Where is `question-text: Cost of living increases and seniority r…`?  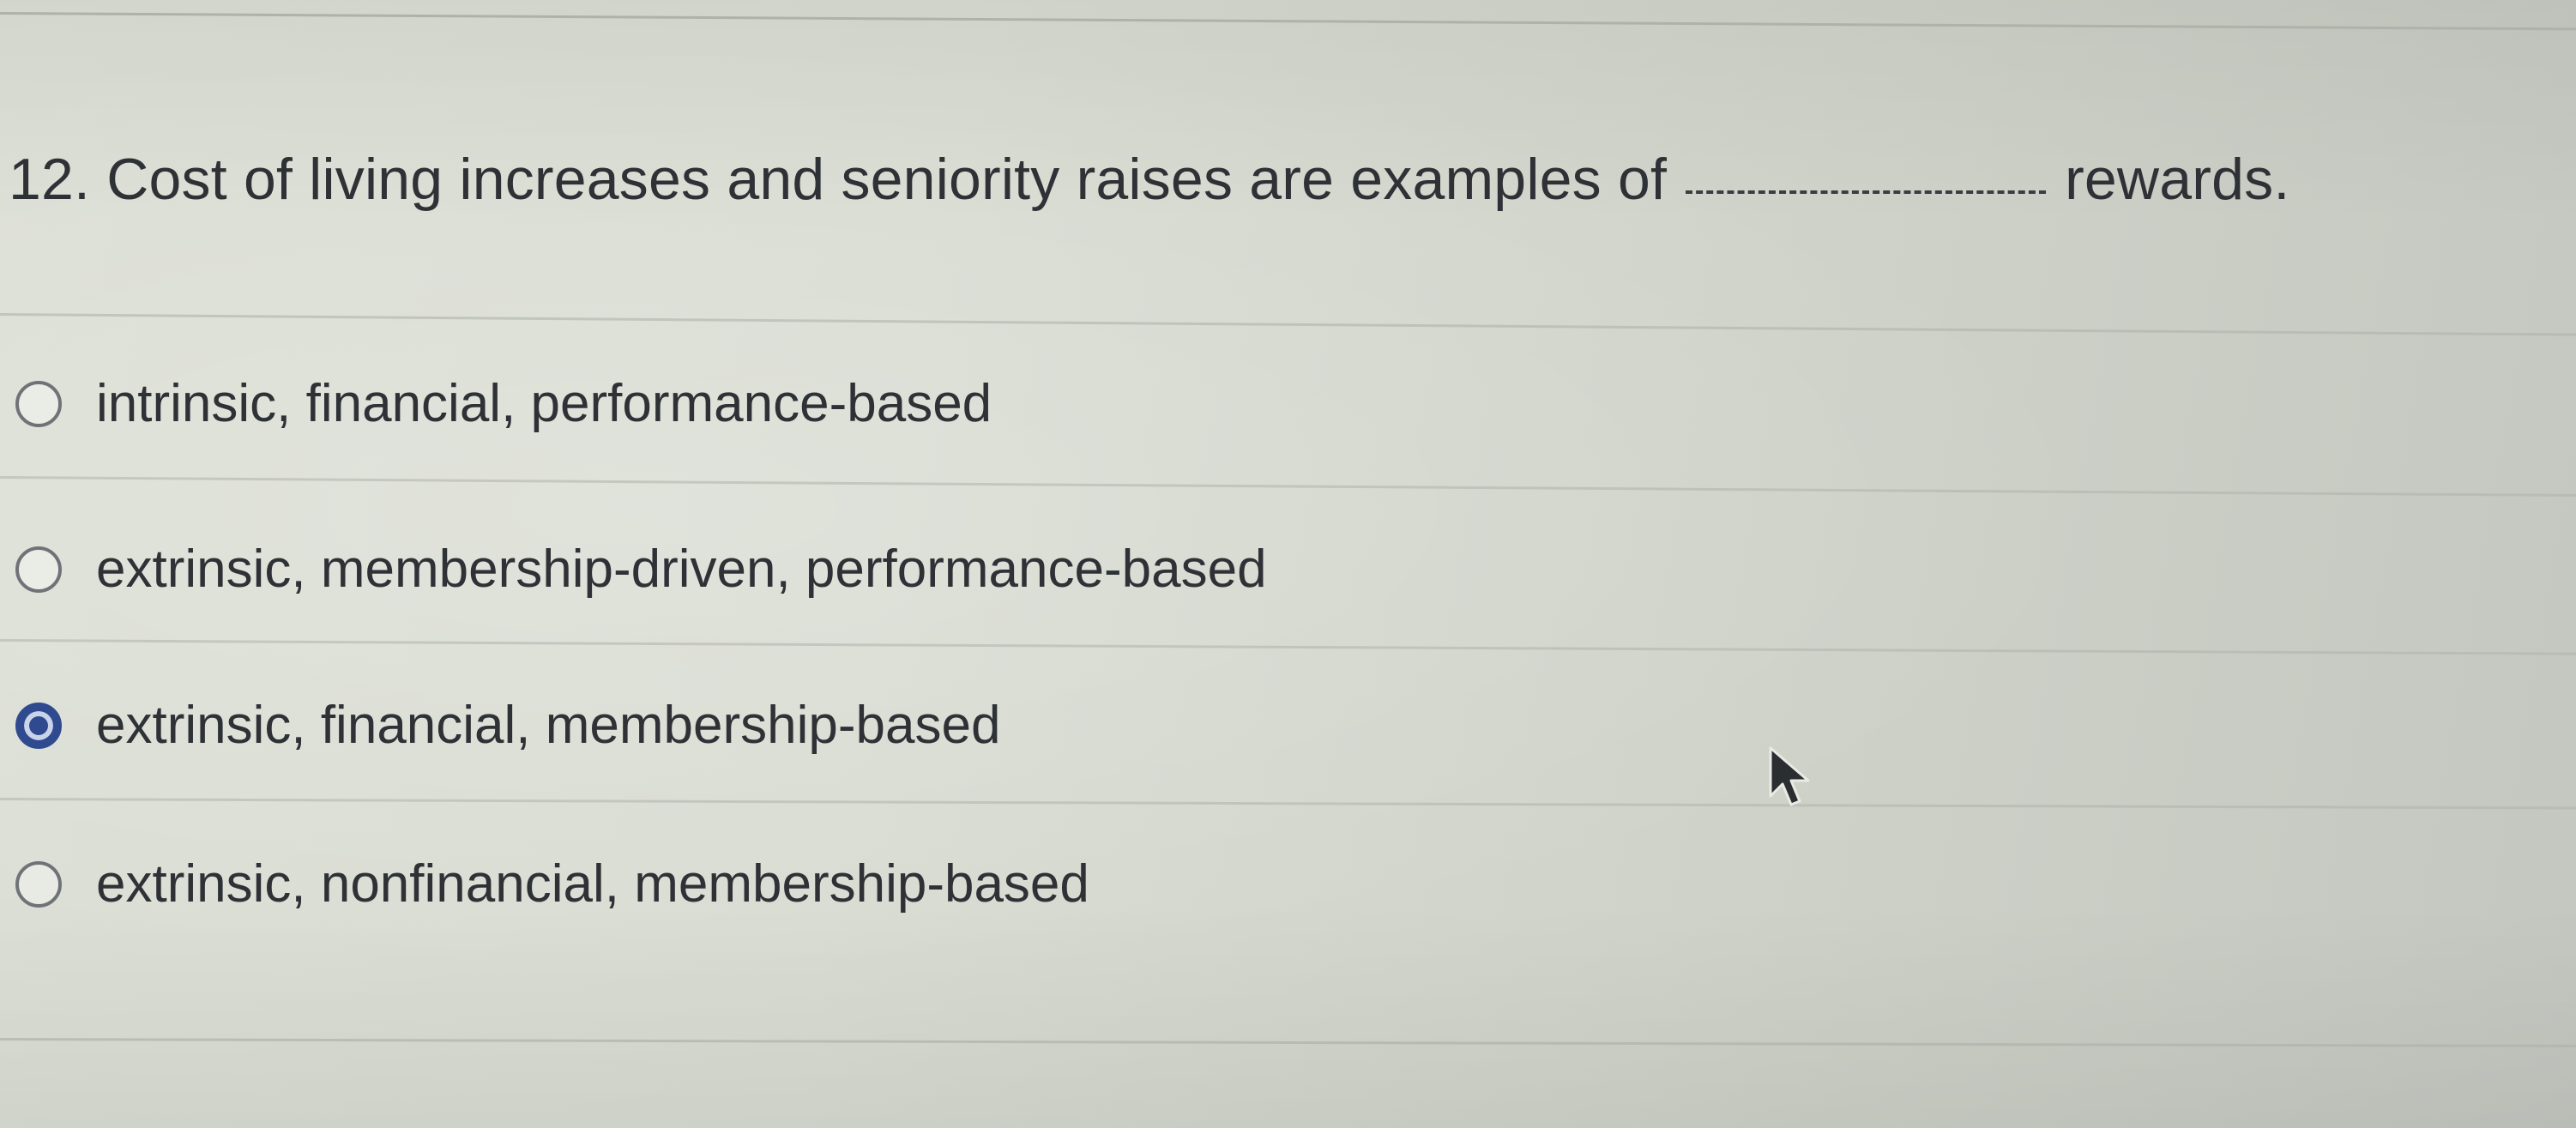 question-text: Cost of living increases and seniority r… is located at coordinates (887, 180).